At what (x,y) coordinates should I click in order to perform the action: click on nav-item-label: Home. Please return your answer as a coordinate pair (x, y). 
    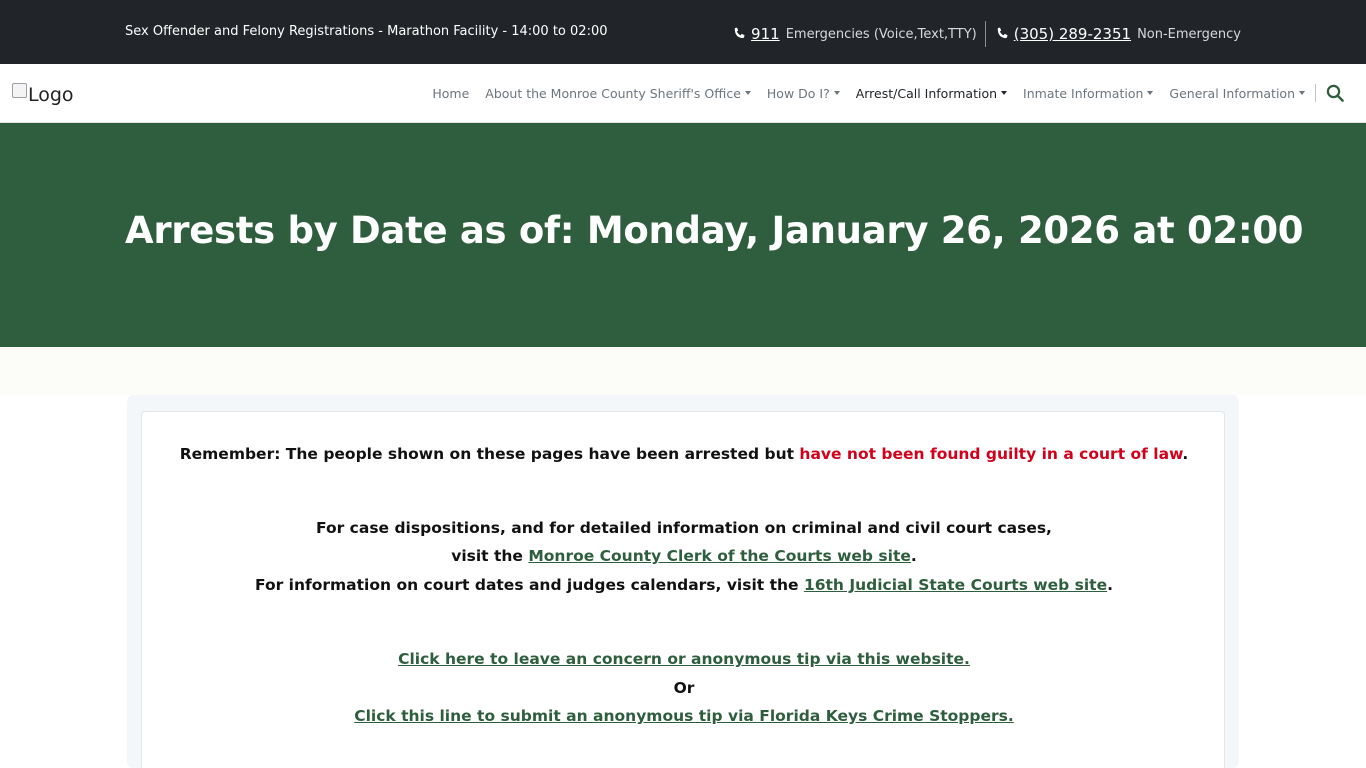
    Looking at the image, I should click on (451, 93).